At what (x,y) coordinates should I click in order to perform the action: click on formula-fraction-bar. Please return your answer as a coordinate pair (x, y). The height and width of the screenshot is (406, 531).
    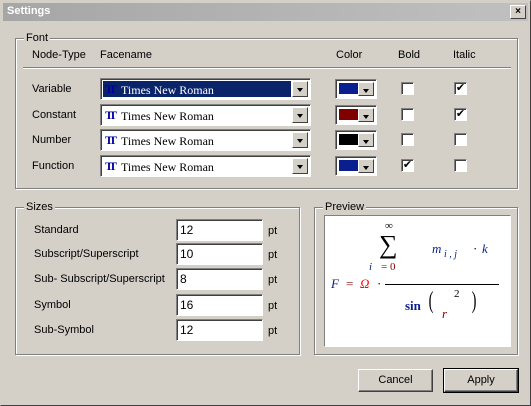
    Looking at the image, I should click on (442, 284).